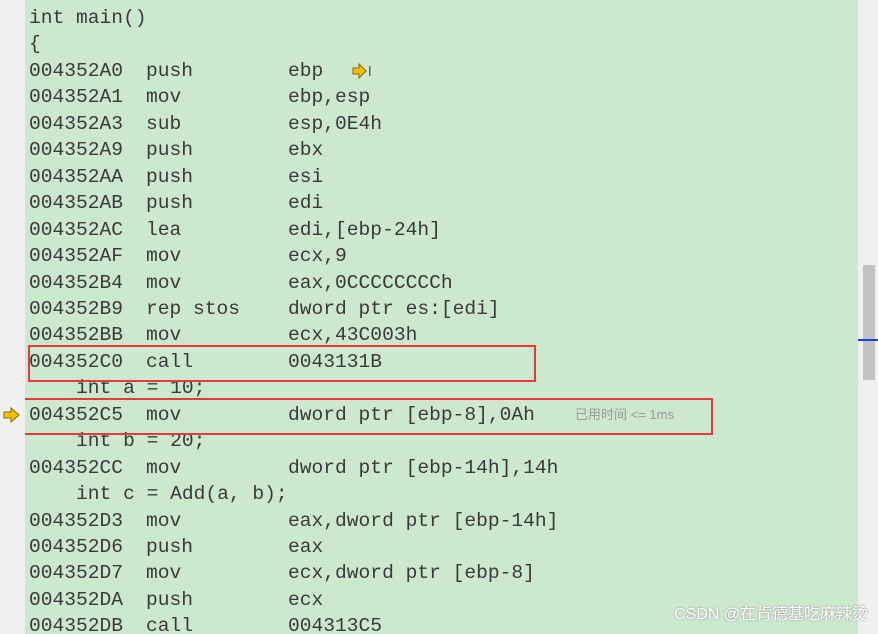 The height and width of the screenshot is (634, 878). Describe the element at coordinates (76, 599) in the screenshot. I see `address: 004352DA` at that location.